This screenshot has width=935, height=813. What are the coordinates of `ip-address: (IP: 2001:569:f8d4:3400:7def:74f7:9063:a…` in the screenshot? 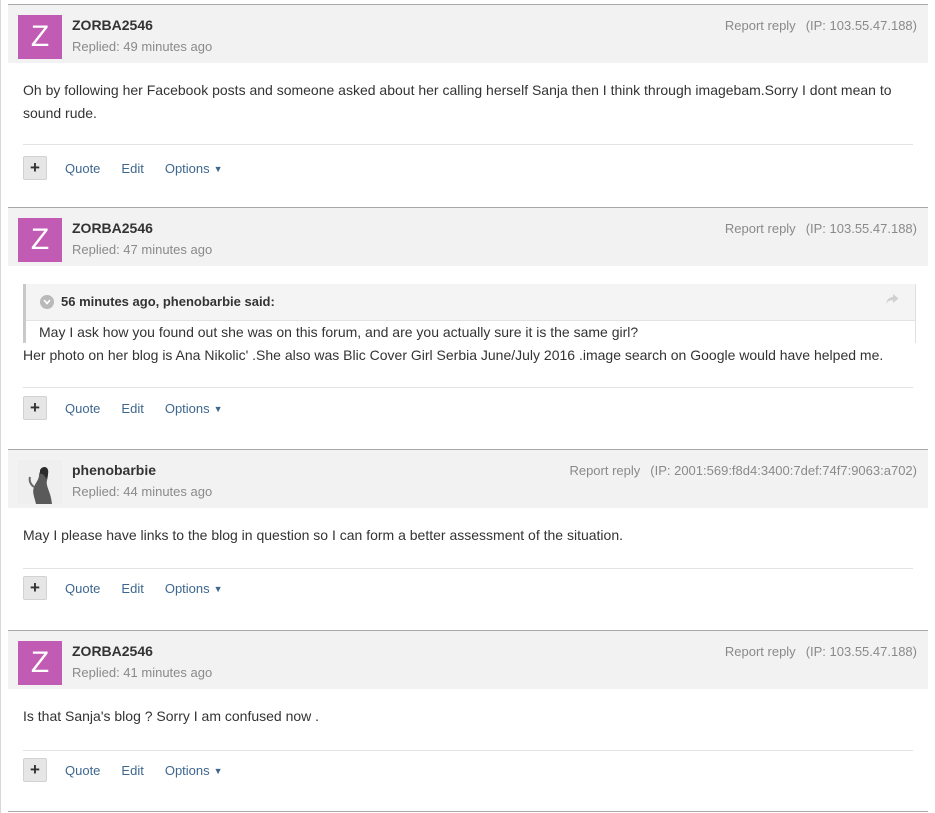 It's located at (783, 470).